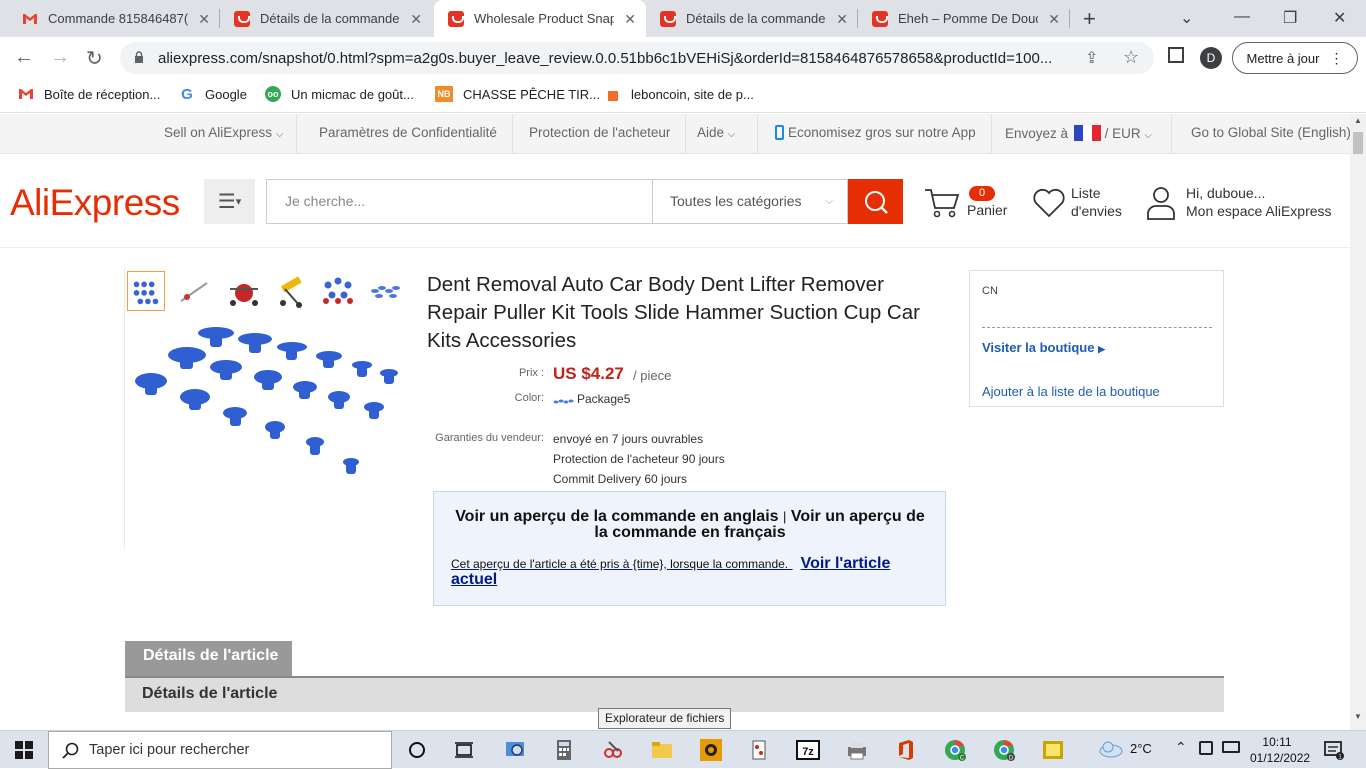 This screenshot has height=769, width=1366. What do you see at coordinates (540, 18) in the screenshot?
I see `browser-tab-snapshot: Wholesale Product Snap ✕` at bounding box center [540, 18].